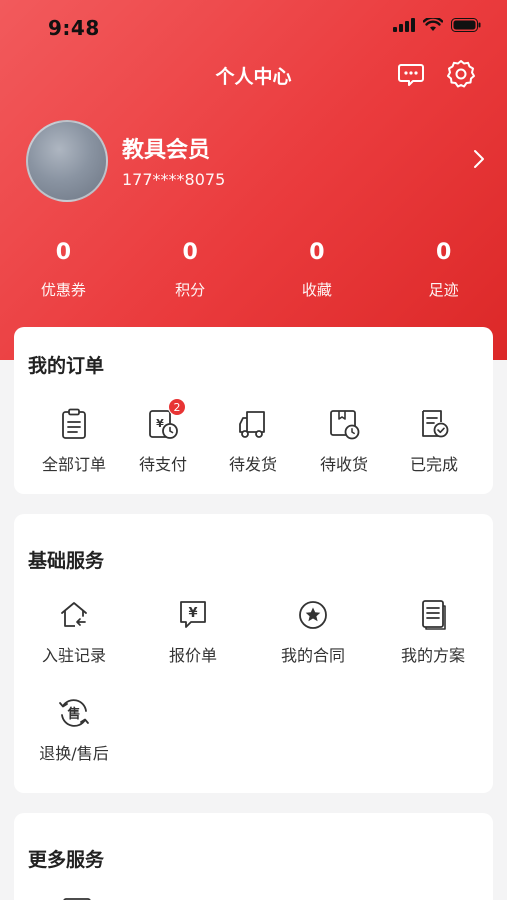 This screenshot has height=900, width=507. I want to click on stat-points: 0 积分, so click(190, 270).